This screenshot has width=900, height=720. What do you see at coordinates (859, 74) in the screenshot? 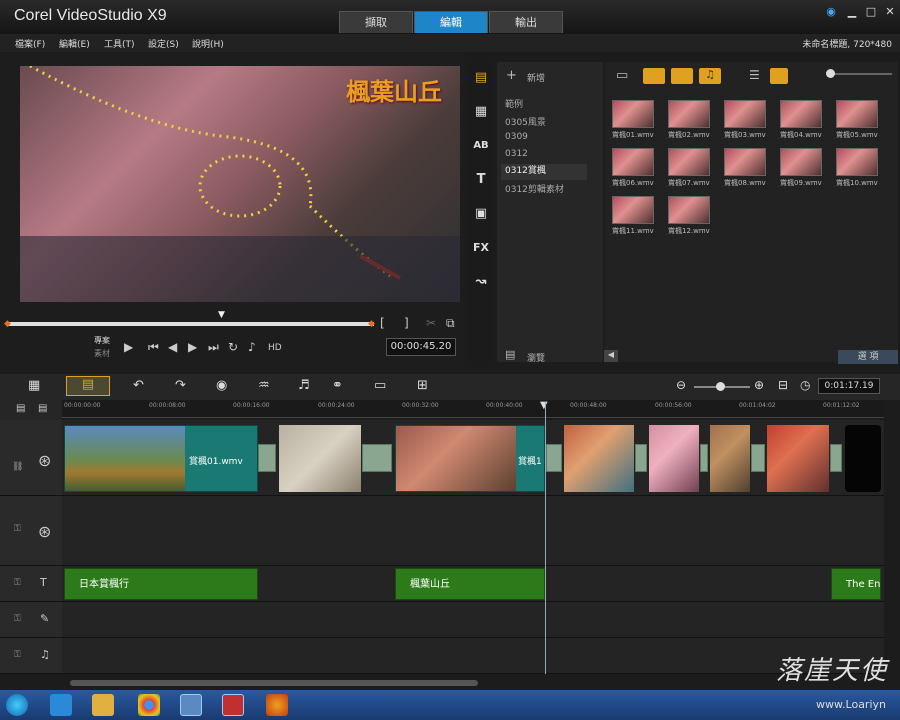
I see `thumbnail-size-slider` at bounding box center [859, 74].